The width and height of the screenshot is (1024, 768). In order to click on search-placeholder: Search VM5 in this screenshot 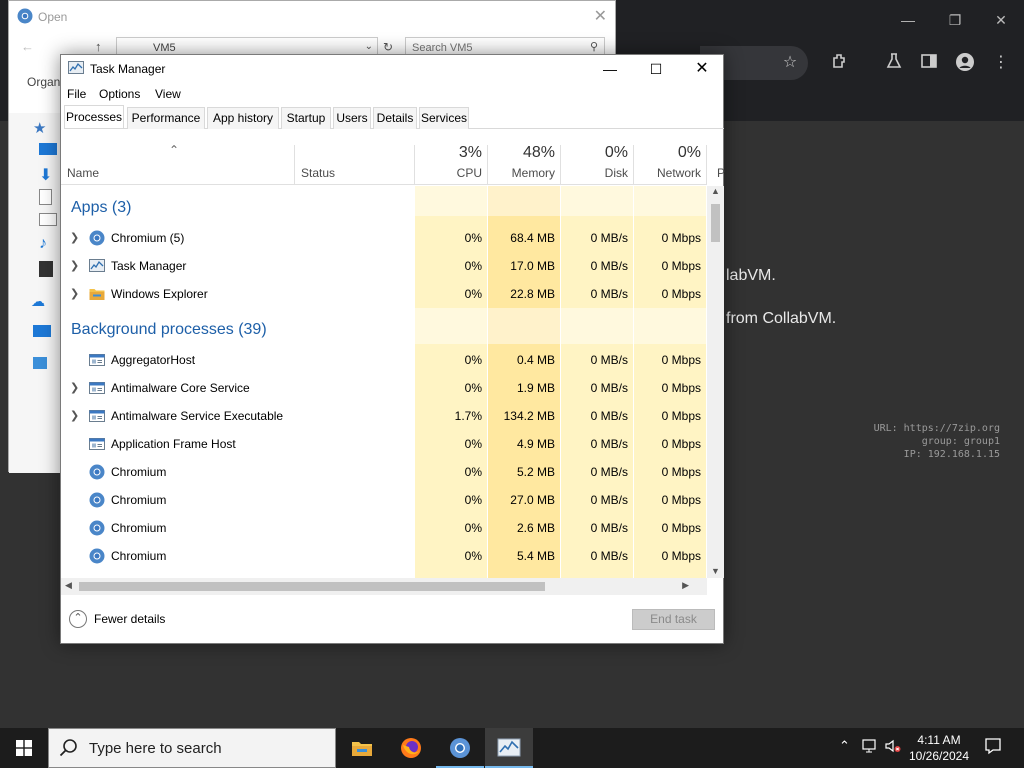, I will do `click(442, 48)`.